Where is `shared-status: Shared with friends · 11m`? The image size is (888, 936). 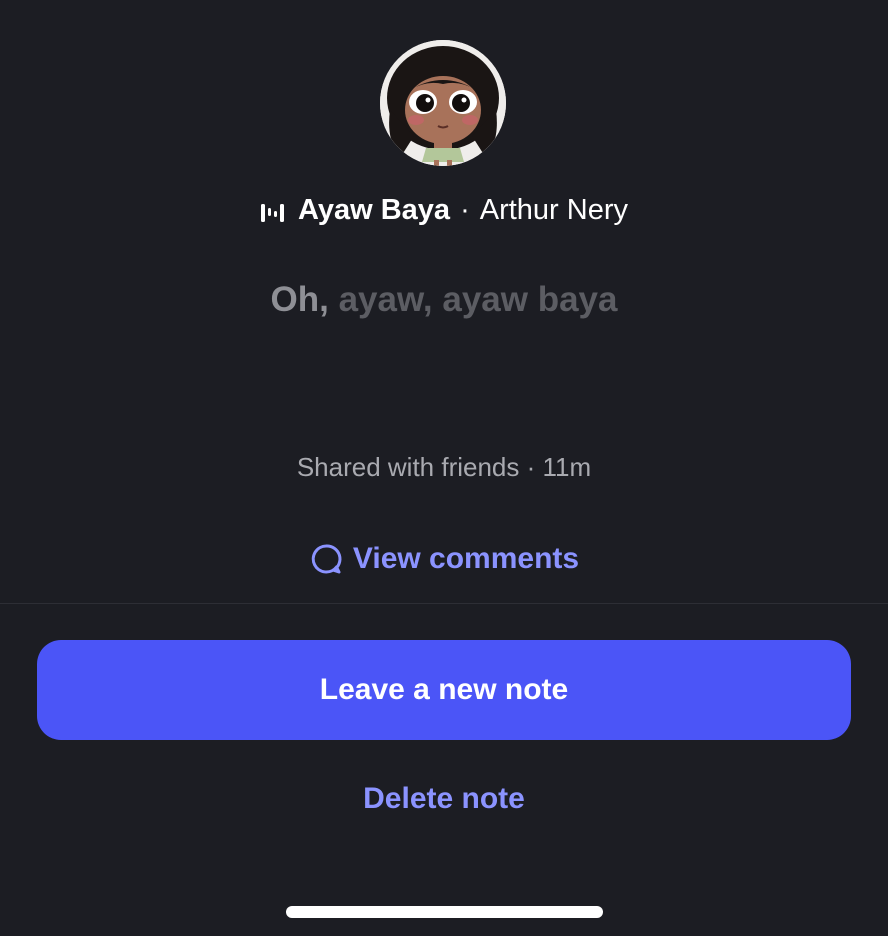
shared-status: Shared with friends · 11m is located at coordinates (444, 467).